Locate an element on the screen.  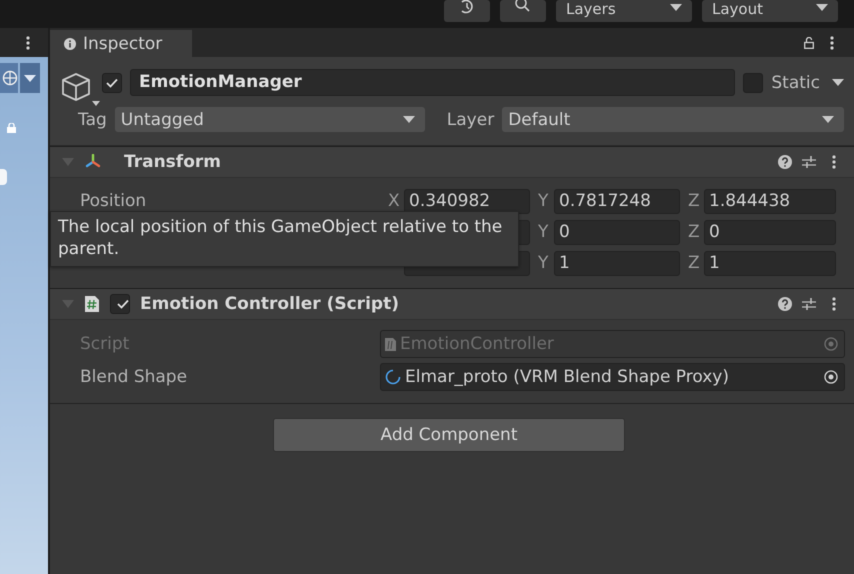
static-checkbox is located at coordinates (753, 82).